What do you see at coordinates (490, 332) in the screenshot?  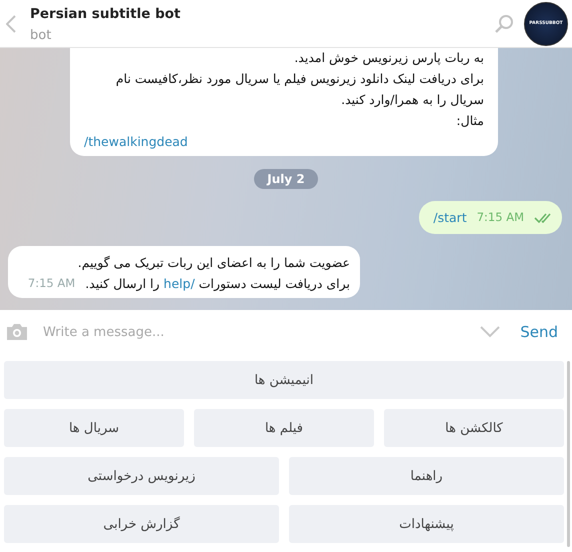 I see `chevron-down-icon` at bounding box center [490, 332].